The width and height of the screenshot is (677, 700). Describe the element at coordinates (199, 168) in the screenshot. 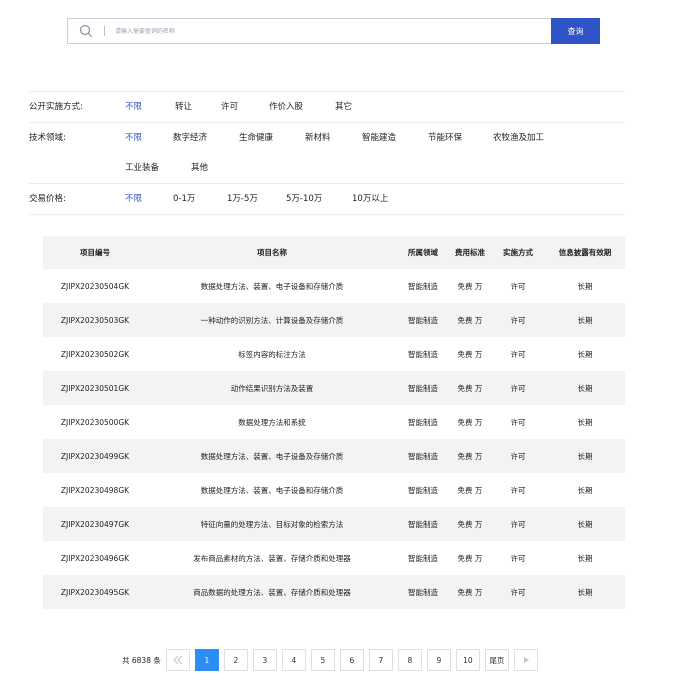

I see `filter-option-tech-field-8: 其他` at that location.